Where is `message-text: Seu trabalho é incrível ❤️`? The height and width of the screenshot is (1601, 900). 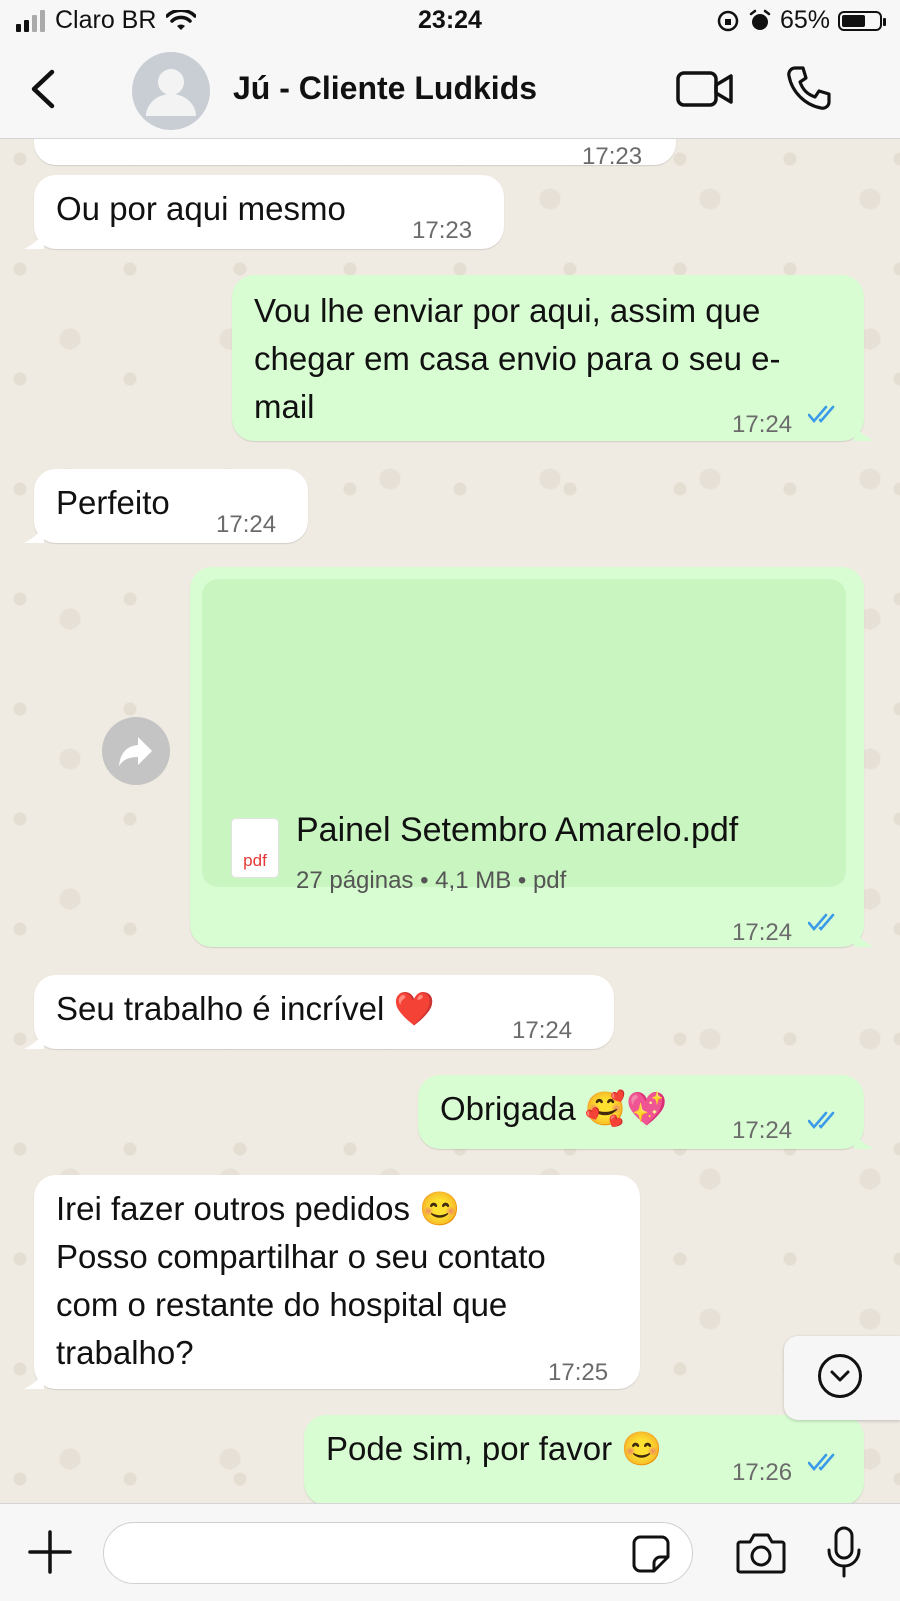 message-text: Seu trabalho é incrível ❤️ is located at coordinates (245, 1008).